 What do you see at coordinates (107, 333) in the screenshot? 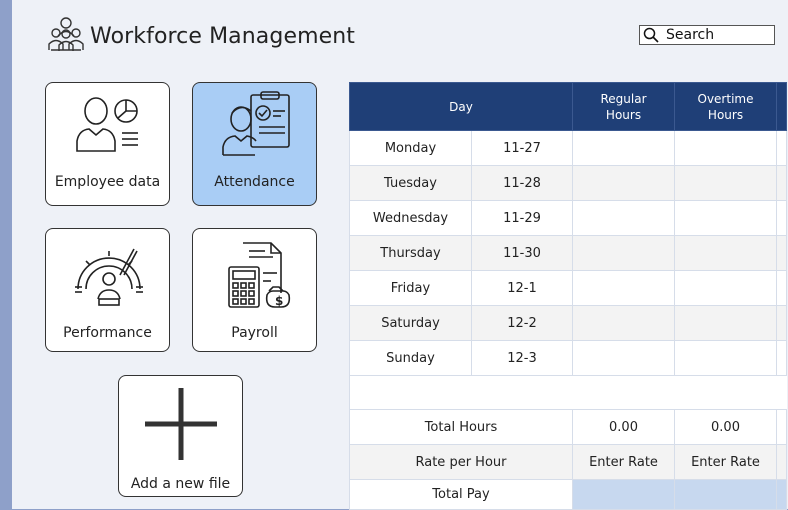
I see `tile-label: Performance` at bounding box center [107, 333].